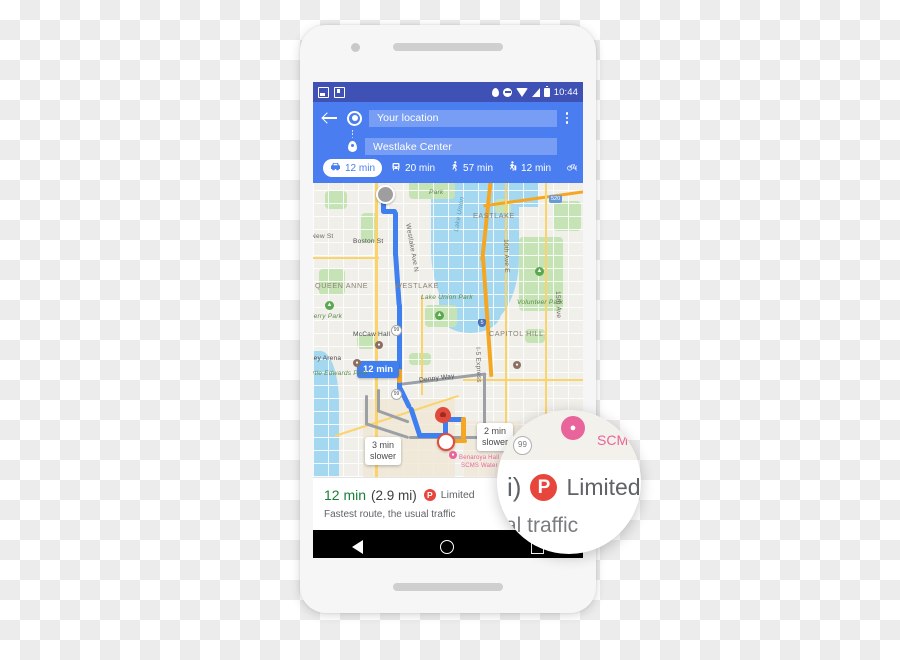 The width and height of the screenshot is (900, 660). Describe the element at coordinates (522, 92) in the screenshot. I see `wifi-icon` at that location.